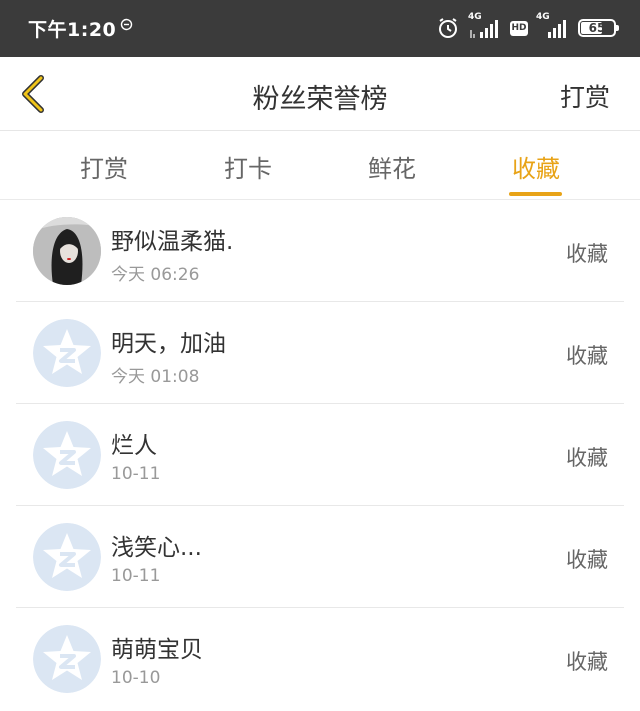  I want to click on tab-flowers: 鲜花, so click(392, 166).